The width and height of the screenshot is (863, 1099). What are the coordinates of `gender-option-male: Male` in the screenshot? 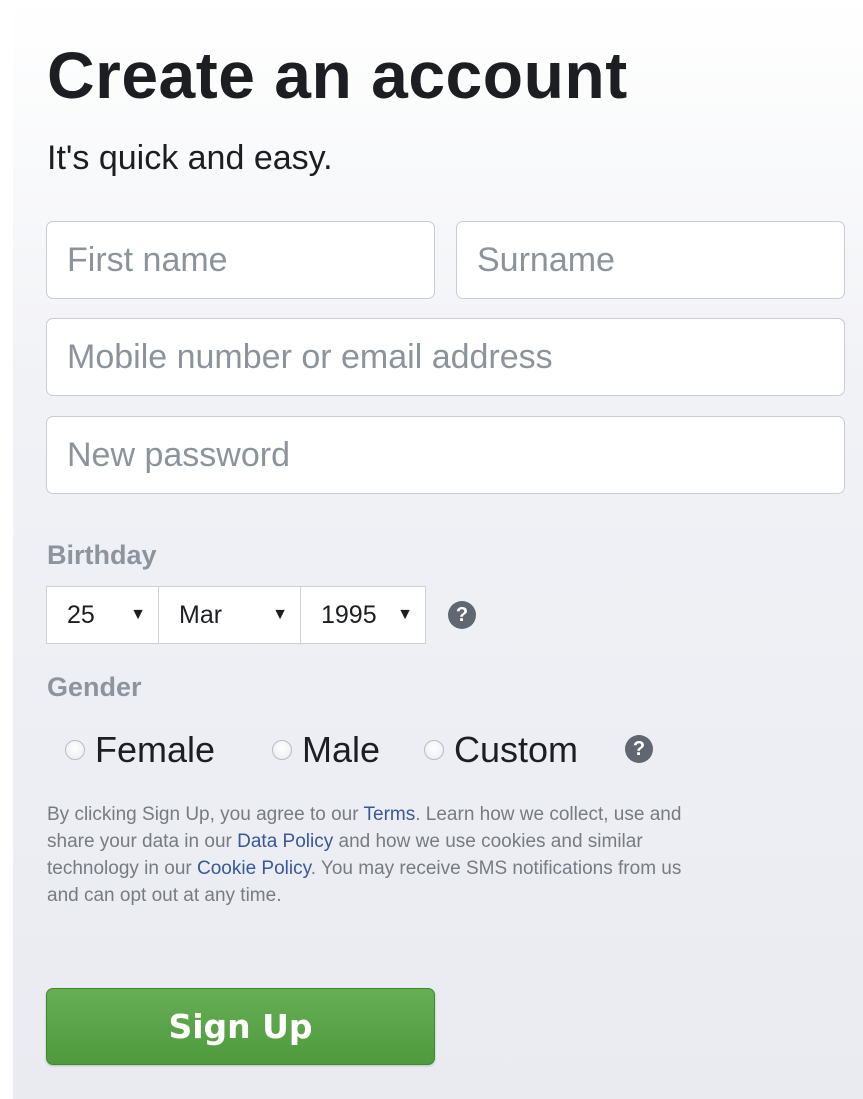 It's located at (326, 750).